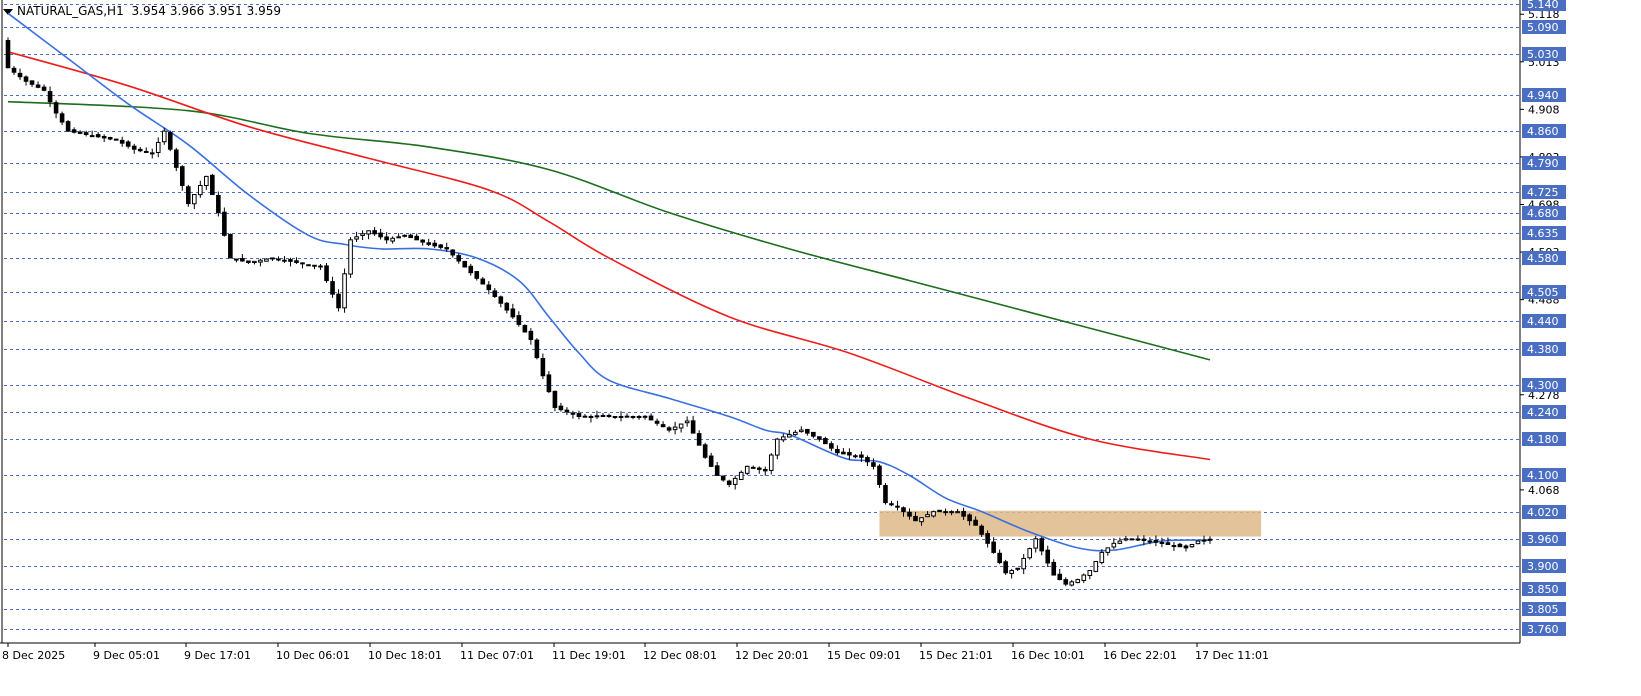 Image resolution: width=1641 pixels, height=696 pixels. What do you see at coordinates (772, 655) in the screenshot?
I see `x-tick-label: 12 Dec 20:01` at bounding box center [772, 655].